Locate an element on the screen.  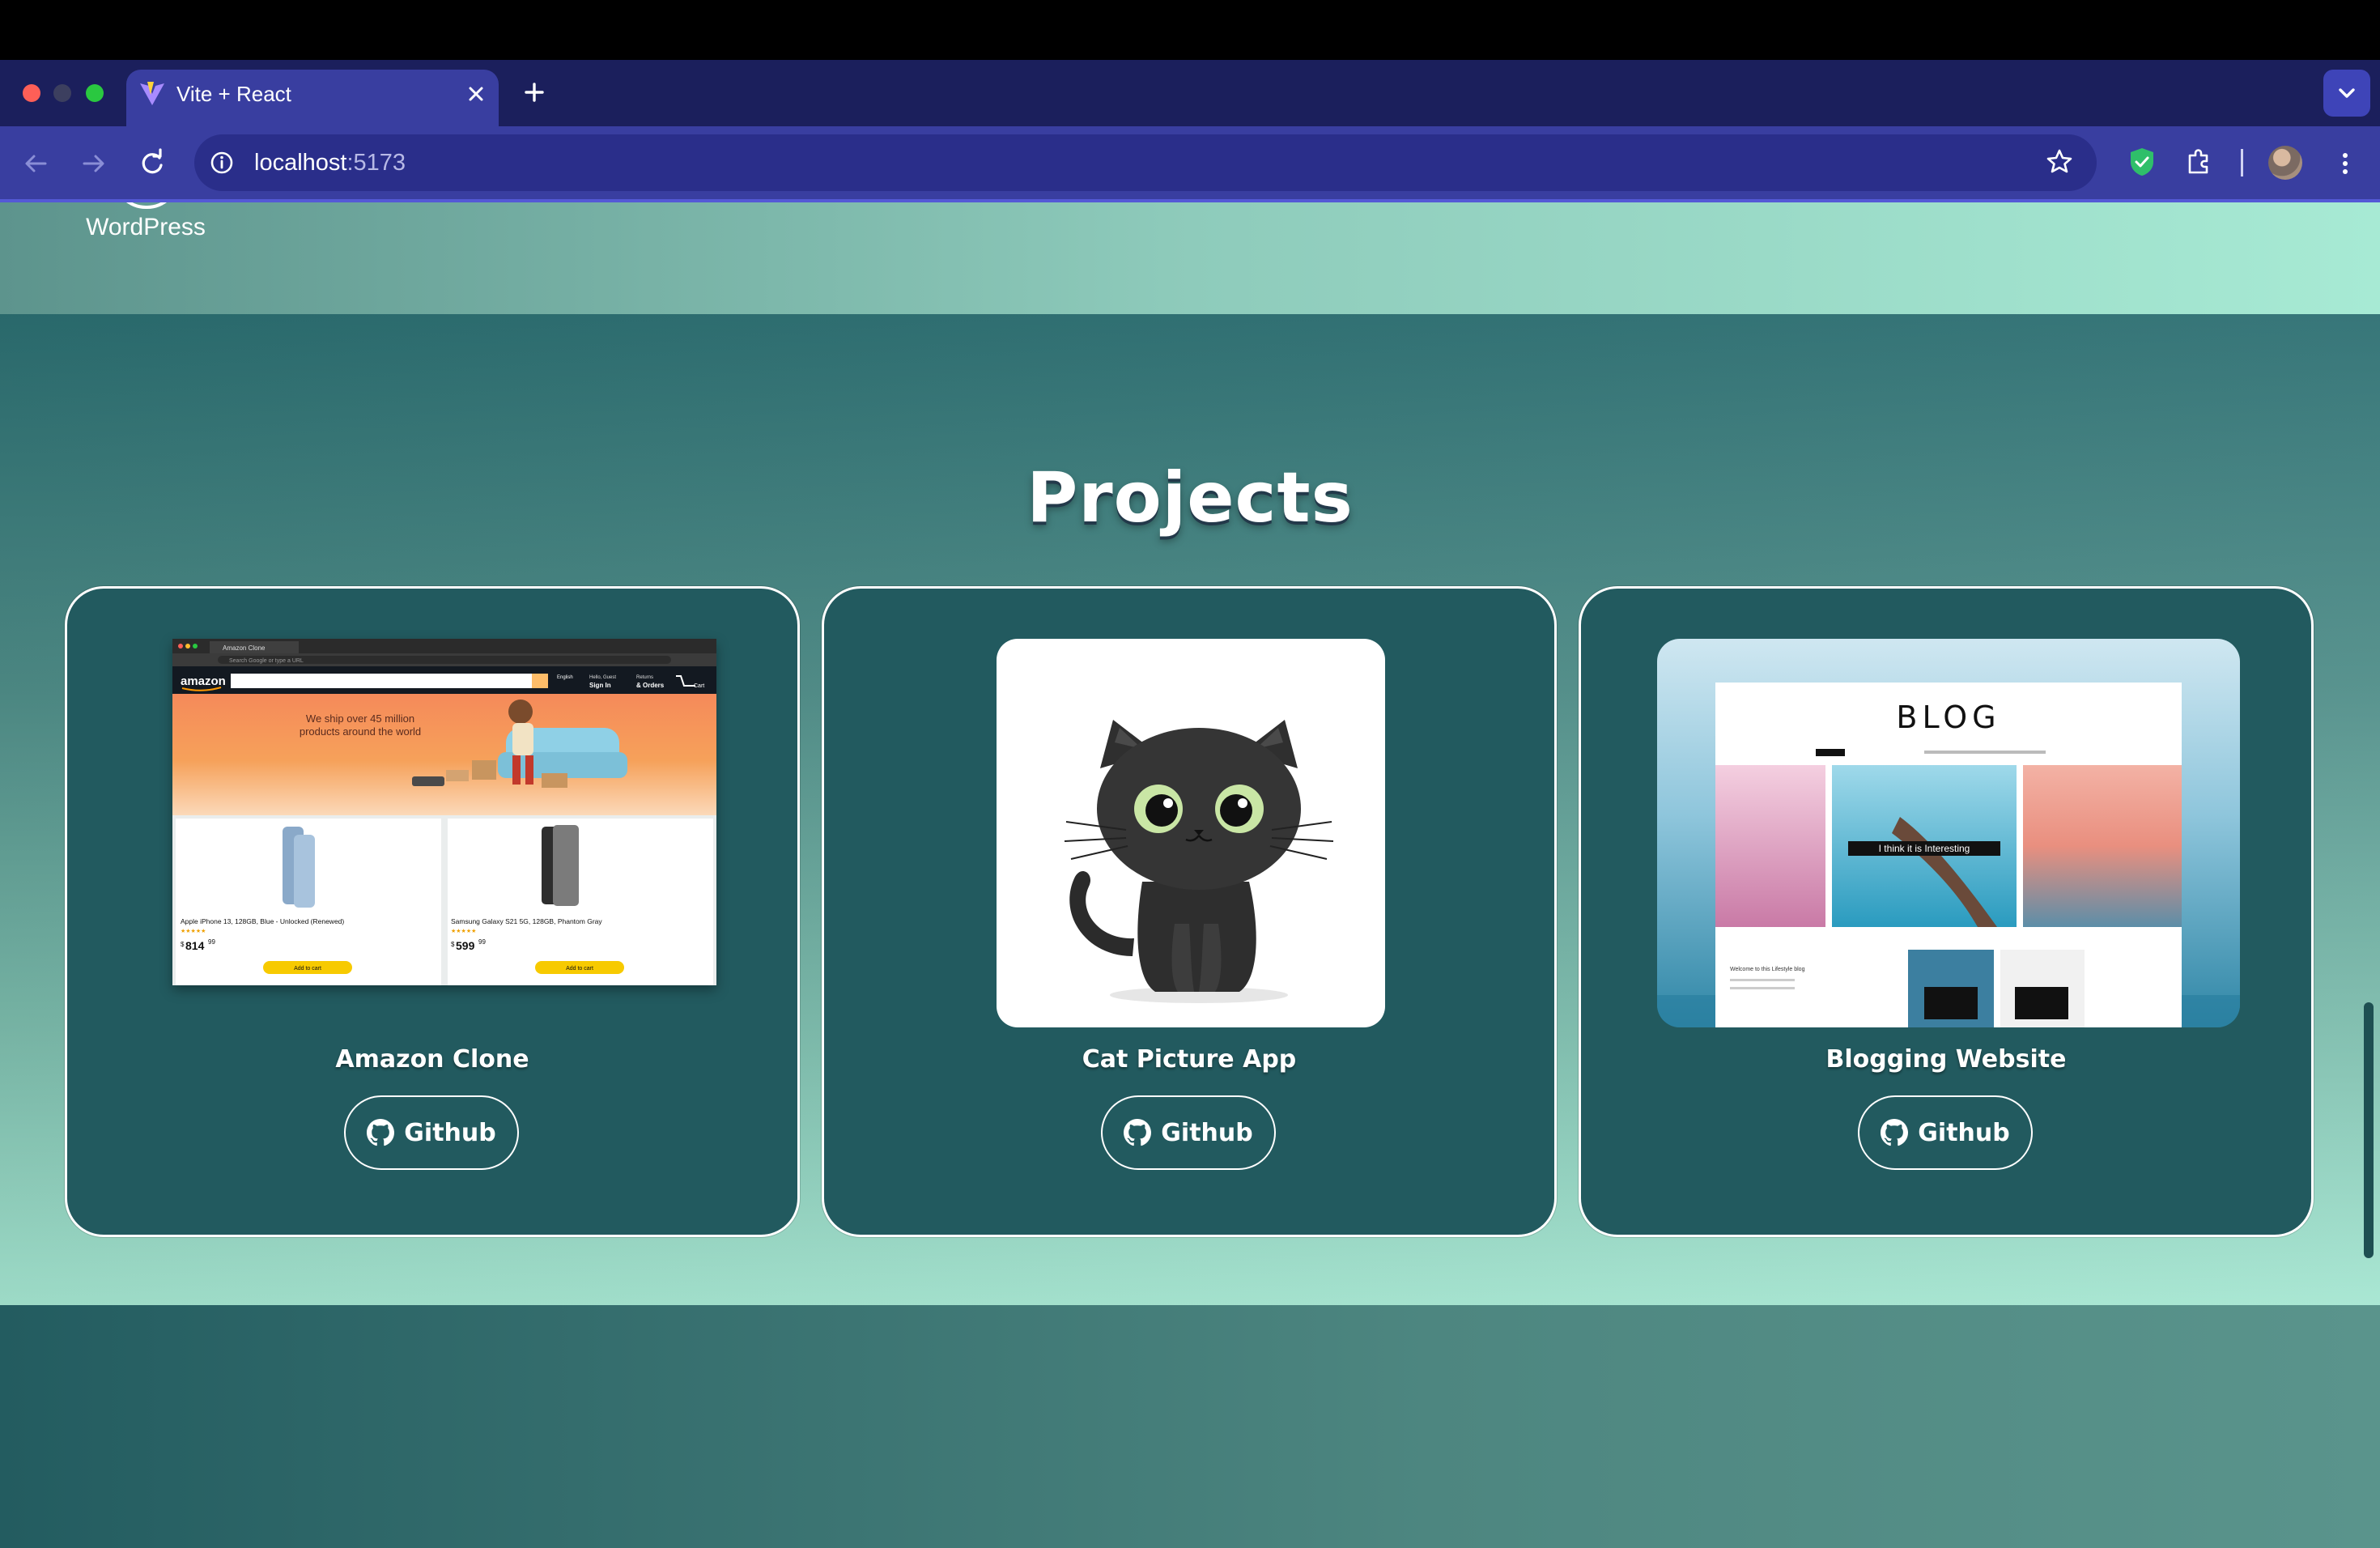
url-text: localhost:5173 is located at coordinates (330, 163).